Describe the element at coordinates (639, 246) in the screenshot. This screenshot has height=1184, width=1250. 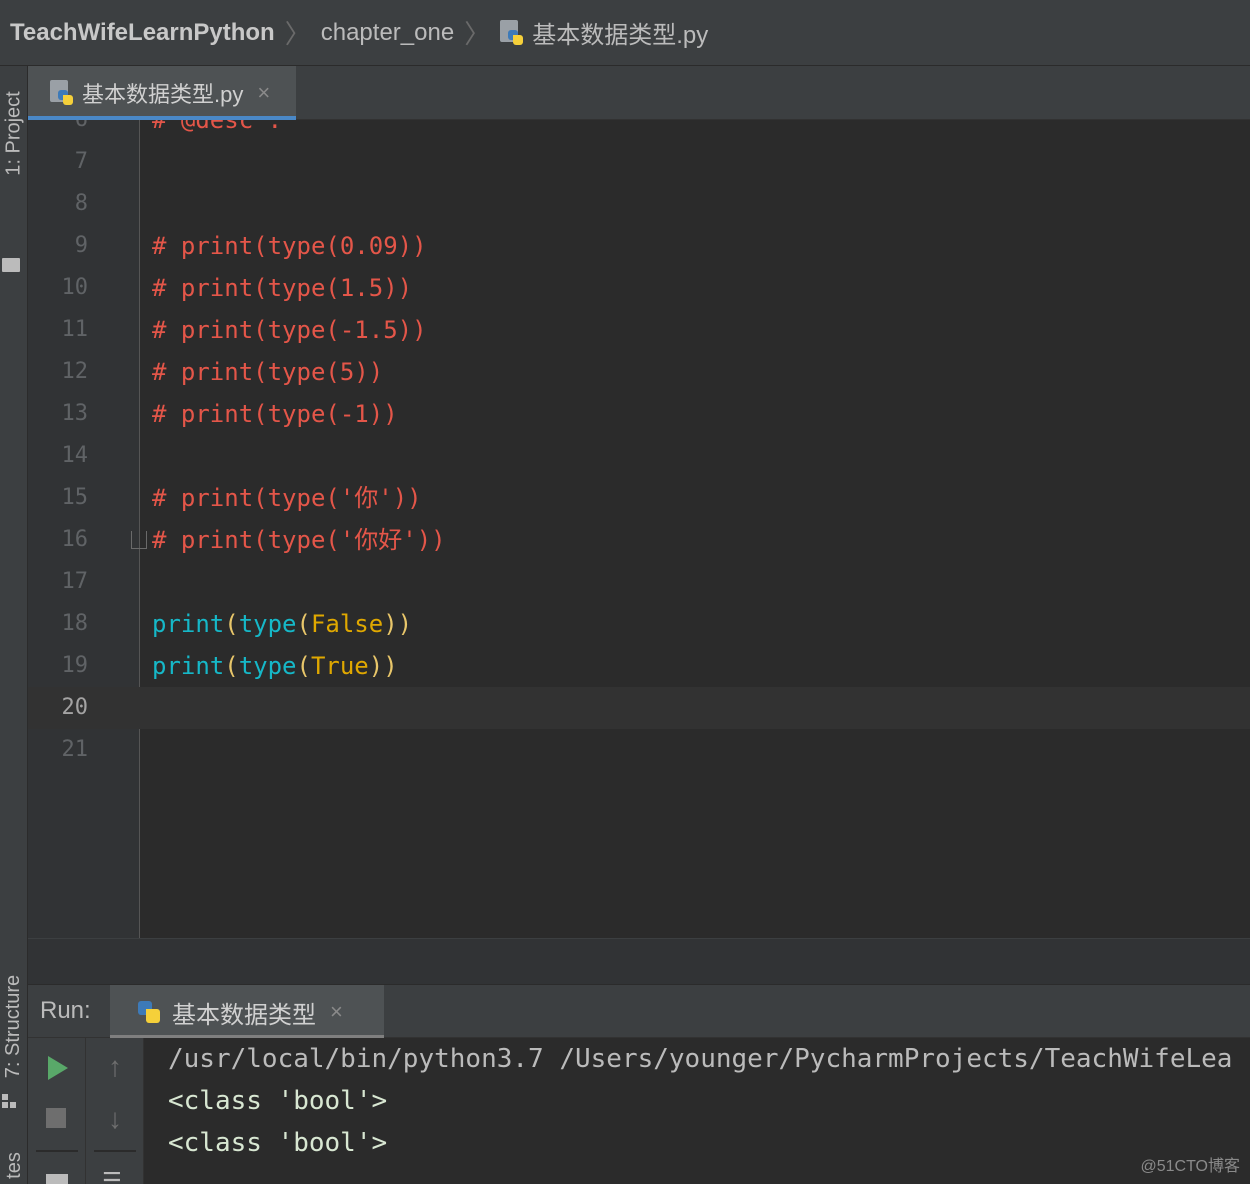
I see `code-line: 9 # print(type(0.09))` at that location.